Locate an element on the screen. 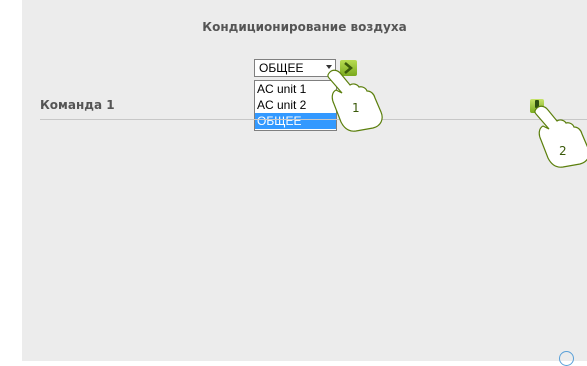 The image size is (587, 366). callout-number-2: 2 is located at coordinates (563, 151).